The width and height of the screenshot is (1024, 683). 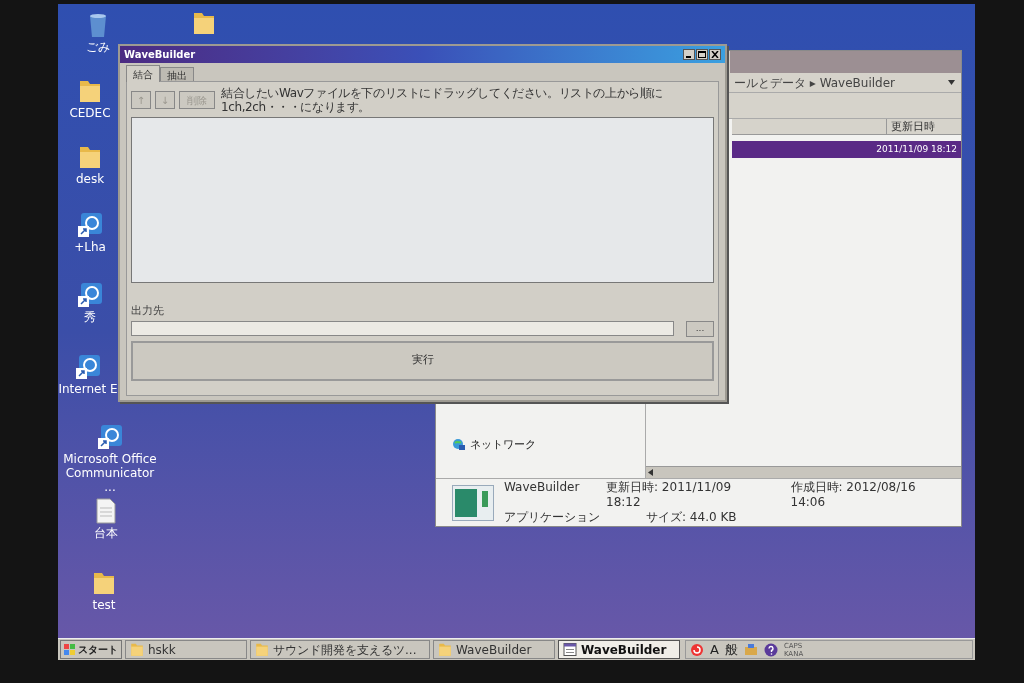 I want to click on window-title: WaveBuilder, so click(x=160, y=55).